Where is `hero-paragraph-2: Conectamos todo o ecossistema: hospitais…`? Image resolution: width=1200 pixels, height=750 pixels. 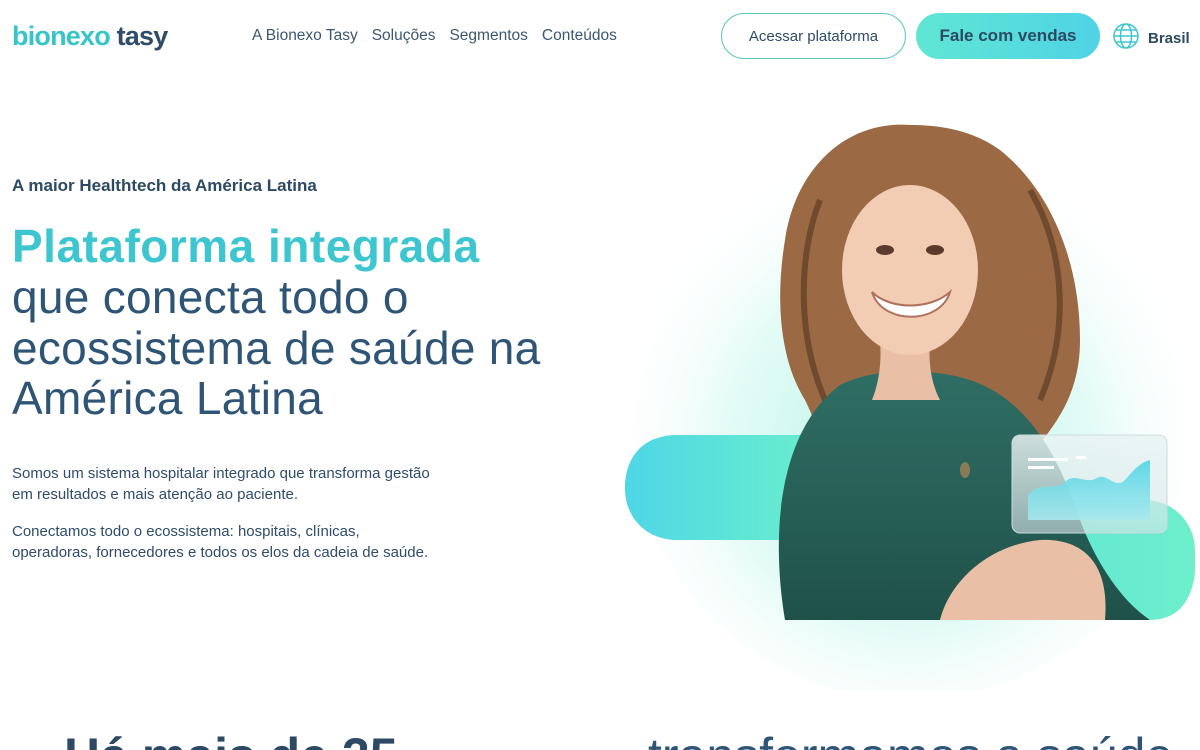 hero-paragraph-2: Conectamos todo o ecossistema: hospitais… is located at coordinates (220, 542).